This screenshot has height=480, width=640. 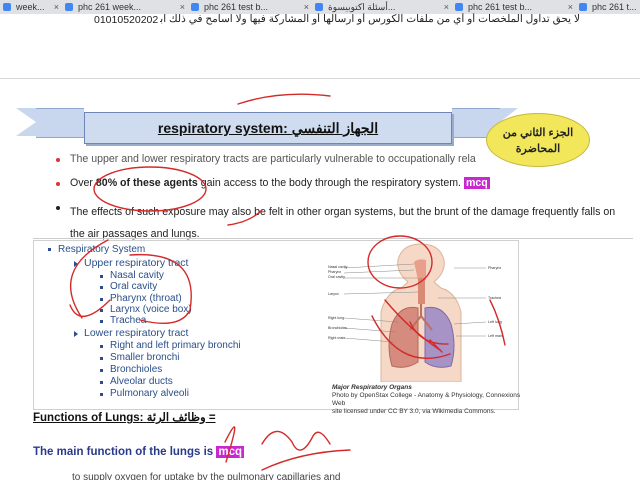 What do you see at coordinates (170, 345) in the screenshot?
I see `list-item: Right and left primary bronchi` at bounding box center [170, 345].